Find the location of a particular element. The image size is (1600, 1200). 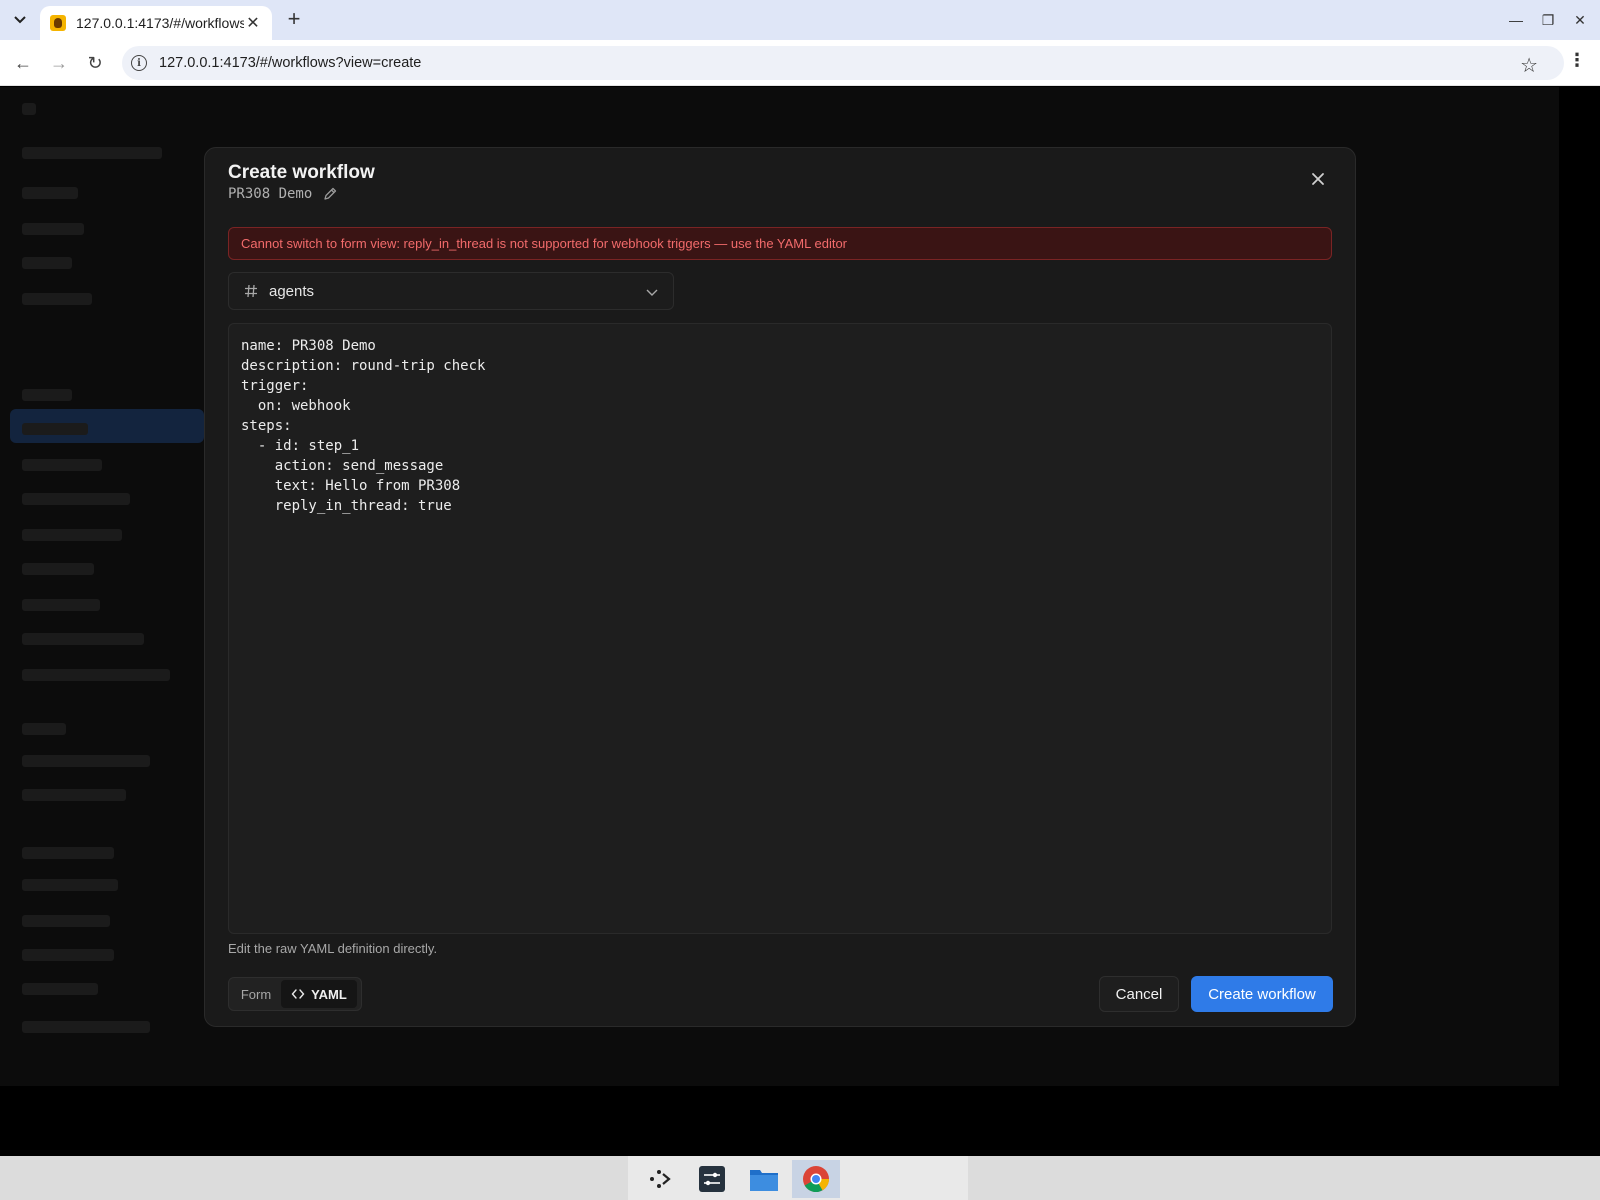

tab-yaml-label: YAML is located at coordinates (329, 994).